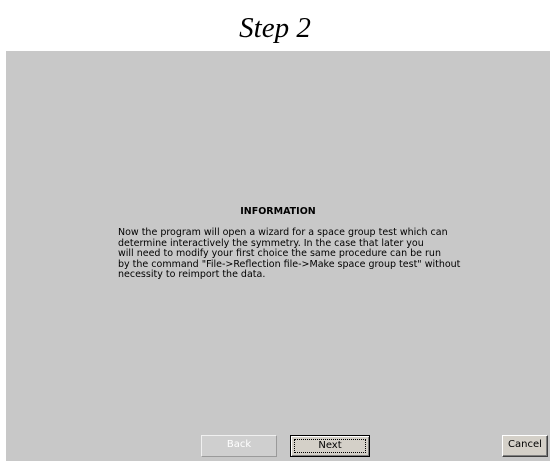 This screenshot has width=550, height=464. Describe the element at coordinates (239, 446) in the screenshot. I see `back-button: Back` at that location.